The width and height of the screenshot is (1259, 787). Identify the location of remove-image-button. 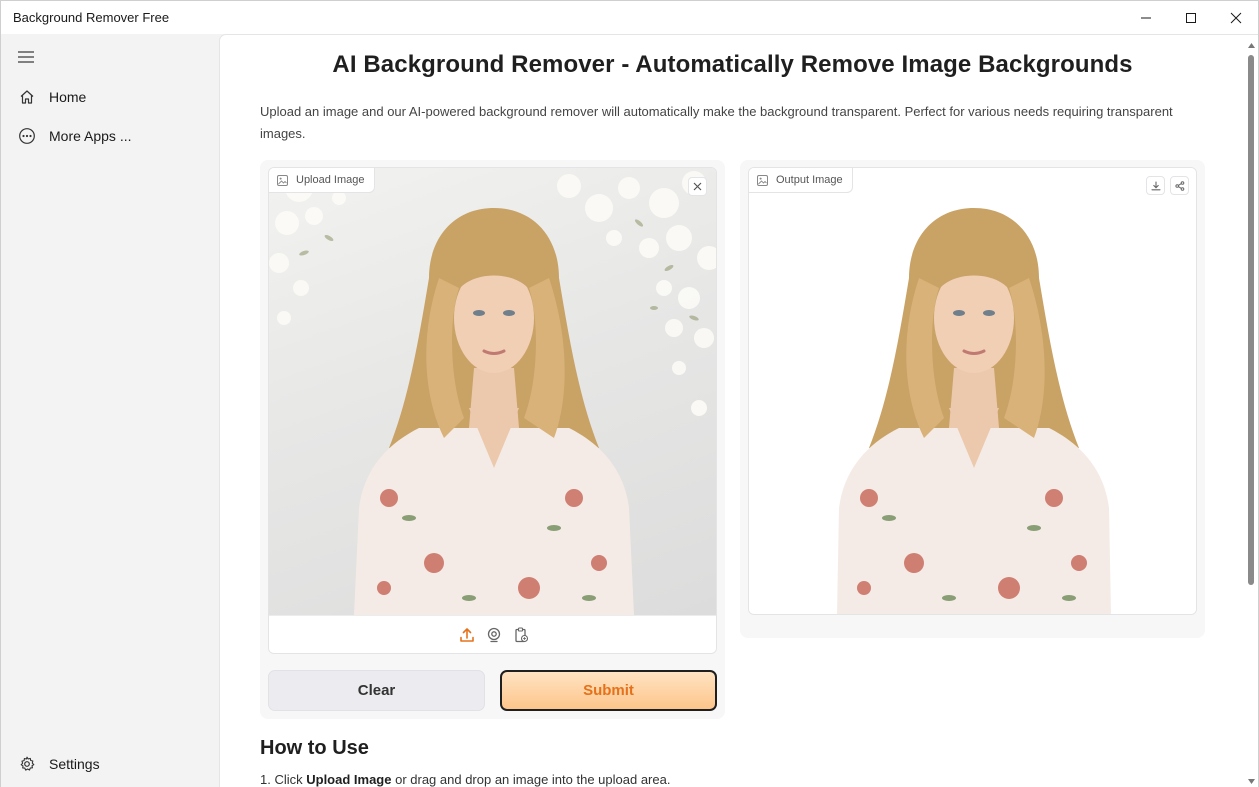
(697, 186).